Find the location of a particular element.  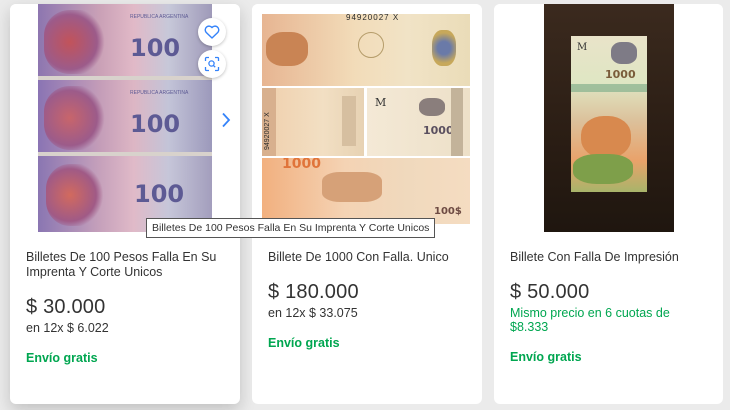

heart-icon is located at coordinates (212, 32).